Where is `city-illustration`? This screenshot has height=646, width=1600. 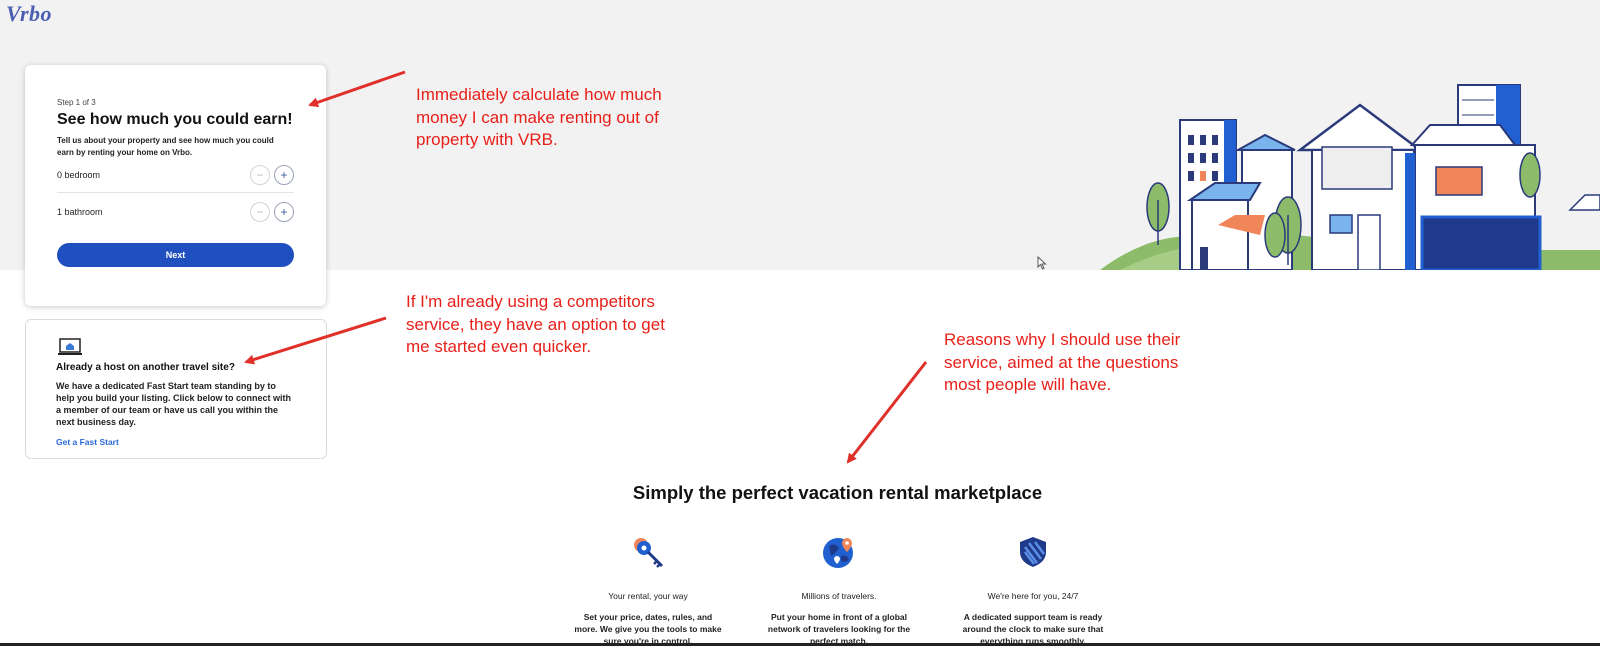
city-illustration is located at coordinates (1350, 177).